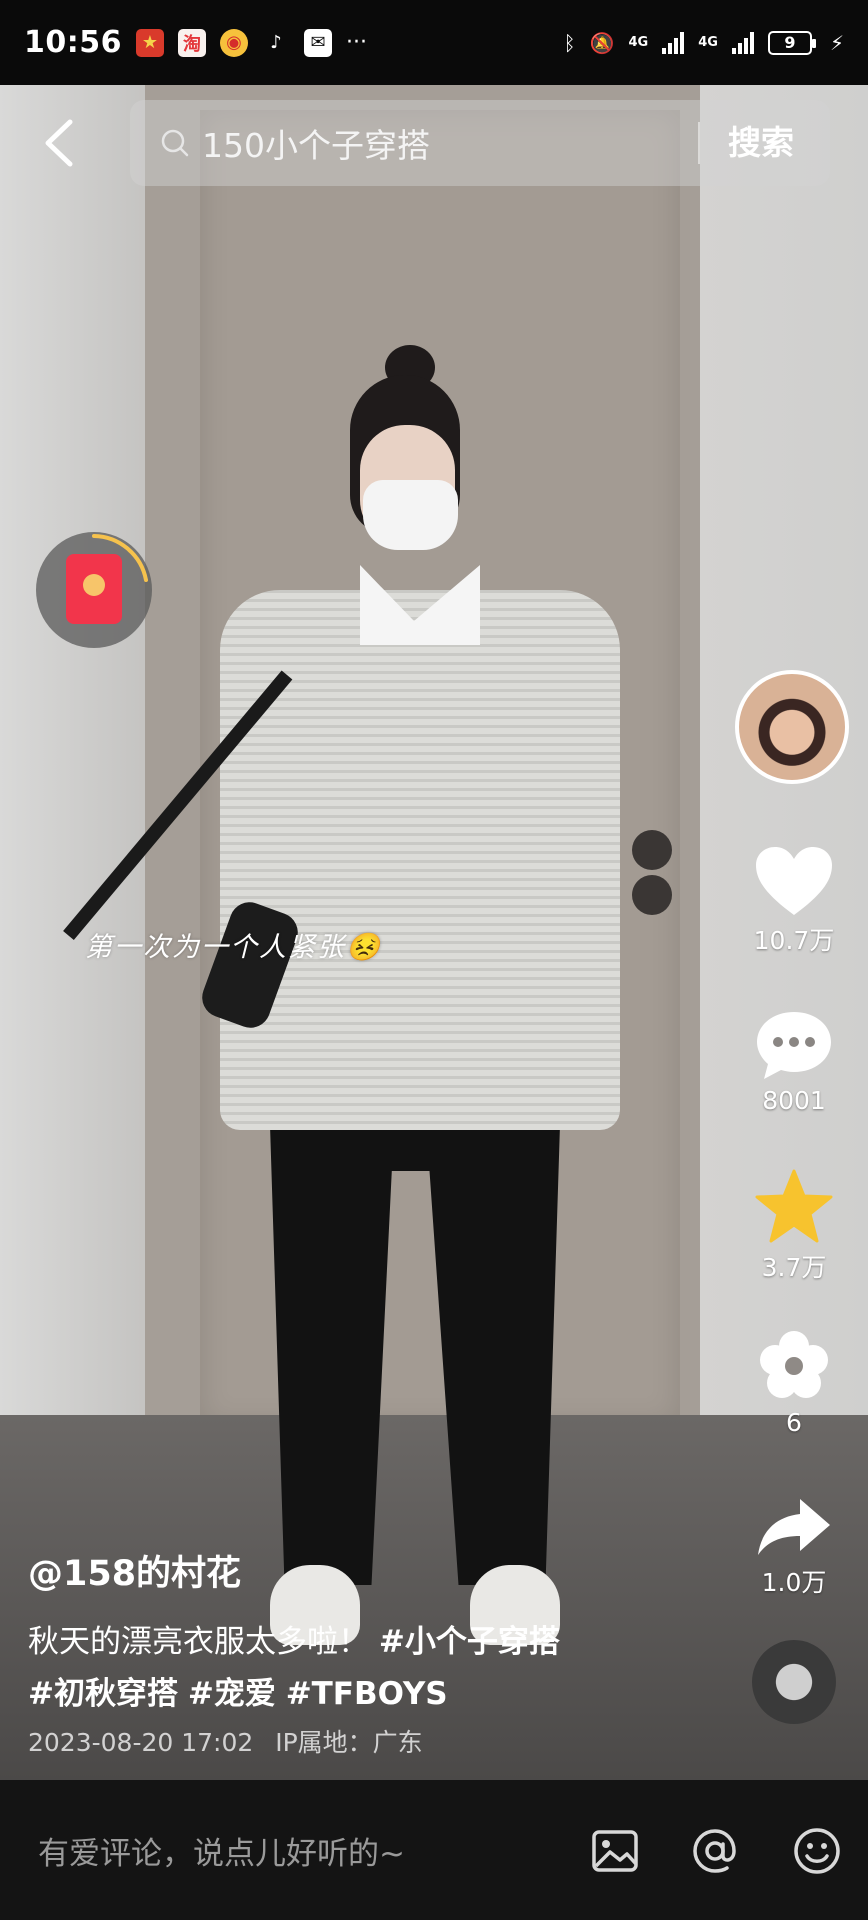 The height and width of the screenshot is (1920, 868). Describe the element at coordinates (75, 785) in the screenshot. I see `video-wall` at that location.